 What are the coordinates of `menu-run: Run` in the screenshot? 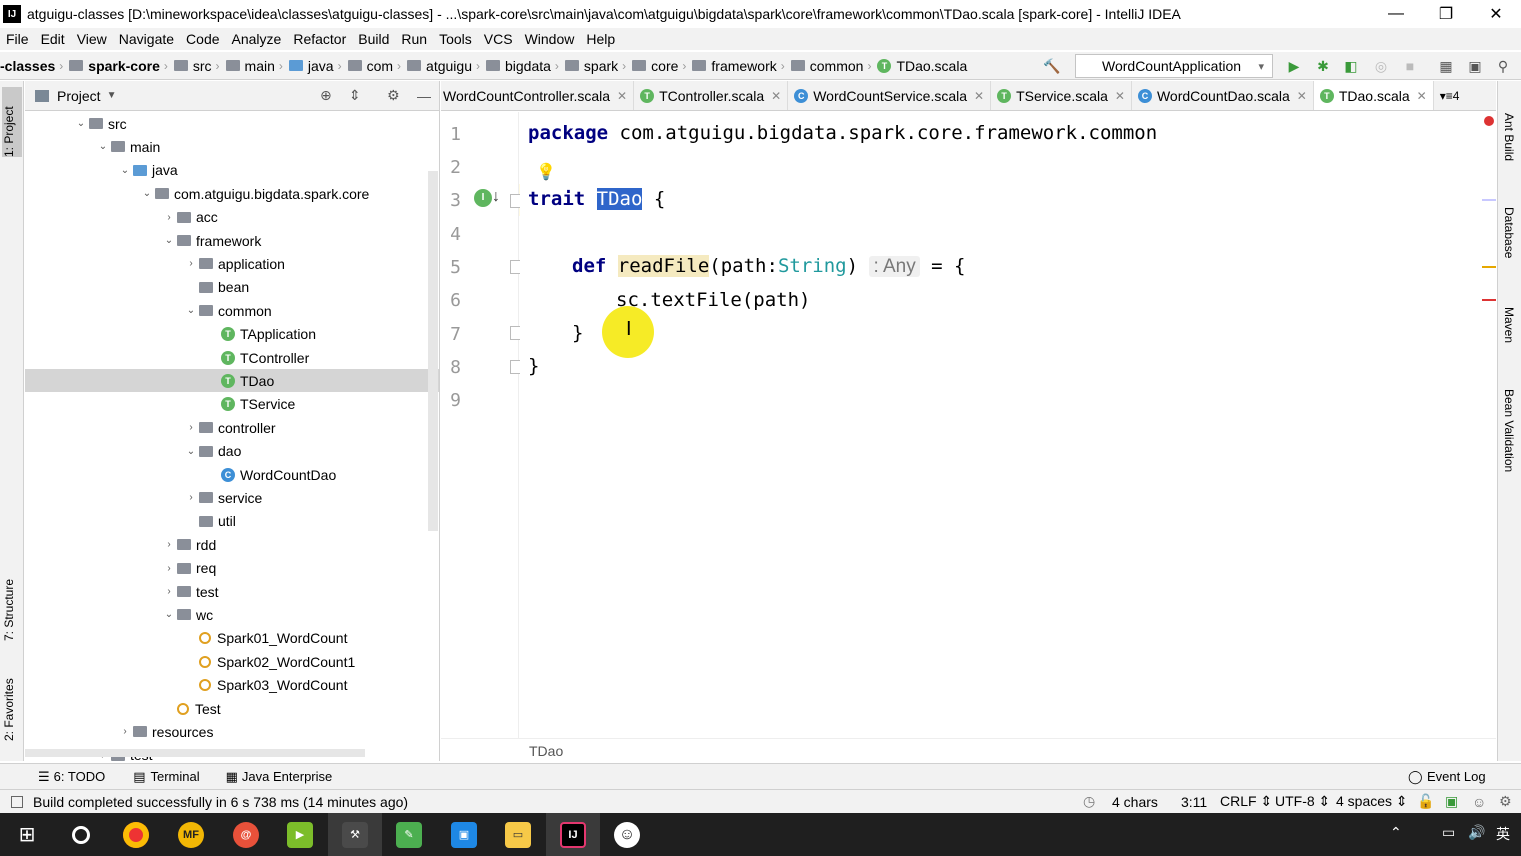 It's located at (414, 39).